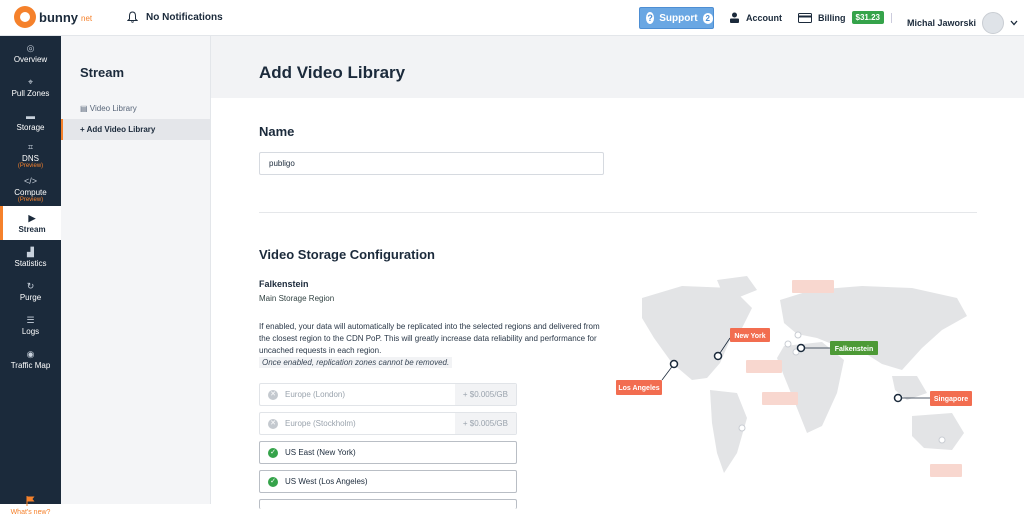 This screenshot has width=1024, height=516. I want to click on support-button: ? Support 2, so click(676, 18).